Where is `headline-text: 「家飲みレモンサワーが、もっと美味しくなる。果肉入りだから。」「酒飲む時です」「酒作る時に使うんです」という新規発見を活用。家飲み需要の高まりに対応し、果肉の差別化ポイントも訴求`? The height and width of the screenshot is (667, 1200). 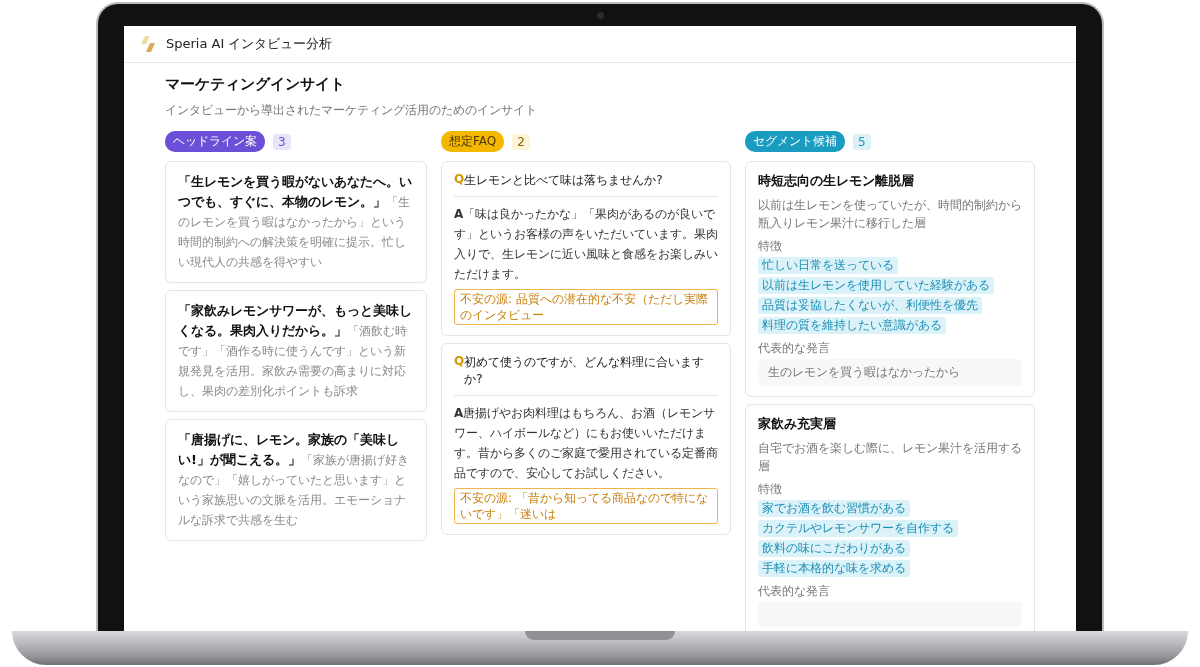 headline-text: 「家飲みレモンサワーが、もっと美味しくなる。果肉入りだから。」「酒飲む時です」「酒作る時に使うんです」という新規発見を活用。家飲み需要の高まりに対応し、果肉の差別化ポイントも訴求 is located at coordinates (295, 351).